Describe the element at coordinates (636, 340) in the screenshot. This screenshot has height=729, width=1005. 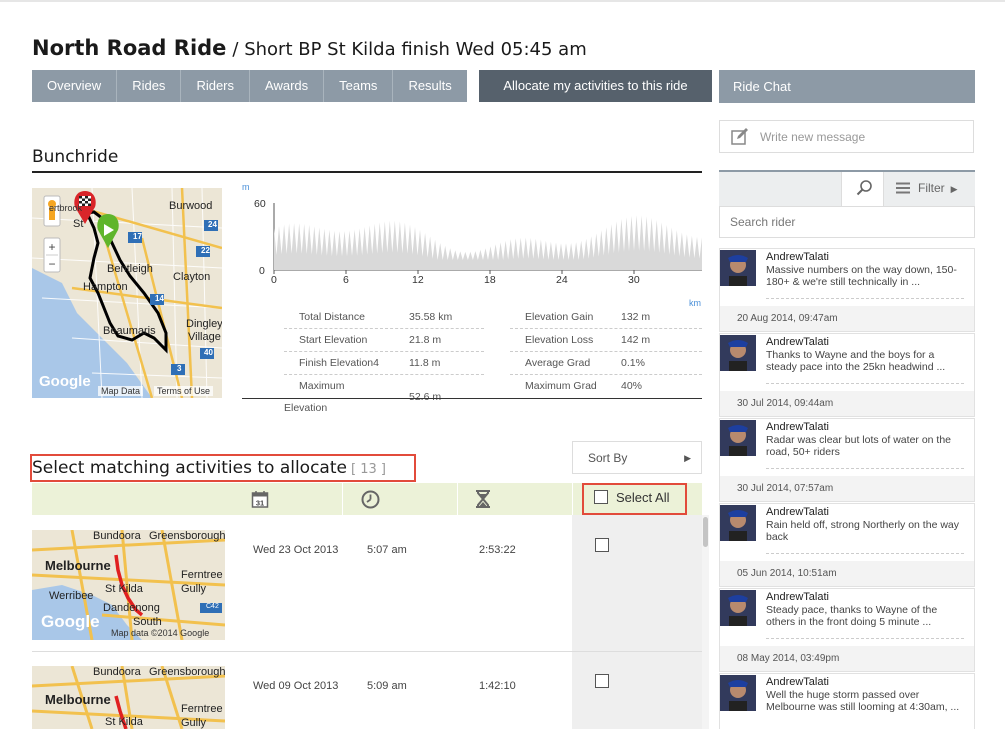
I see `stat-value: 142 m` at that location.